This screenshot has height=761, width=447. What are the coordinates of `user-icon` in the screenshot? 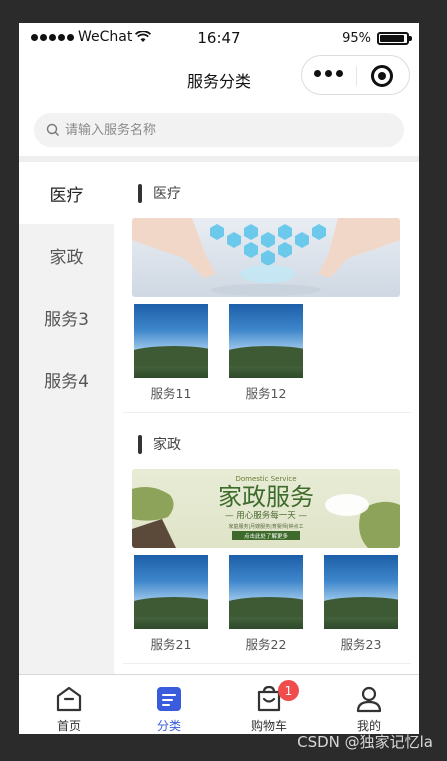 It's located at (369, 699).